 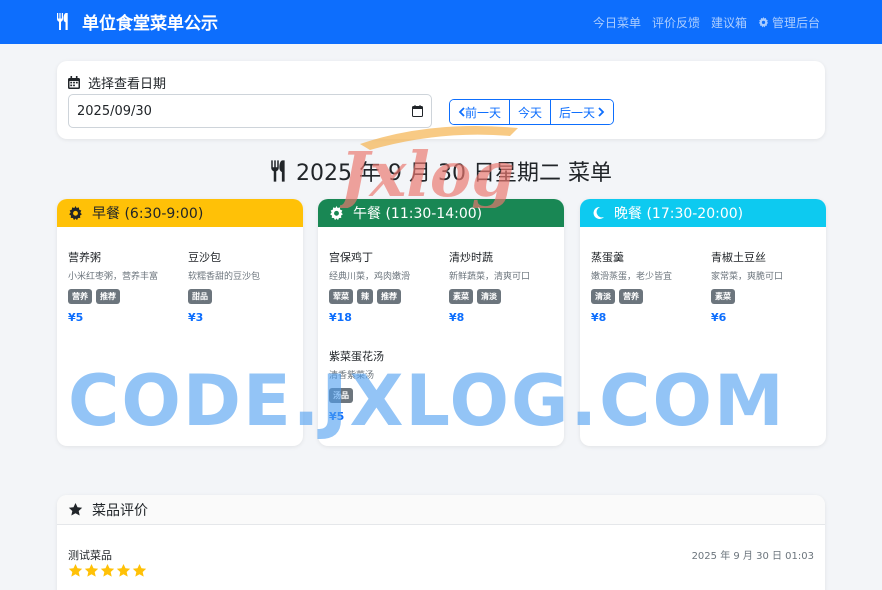 What do you see at coordinates (385, 286) in the screenshot?
I see `dish-item: 宫保鸡丁 经典川菜，鸡肉嫩滑 荤菜 辣 推荐 ¥18` at bounding box center [385, 286].